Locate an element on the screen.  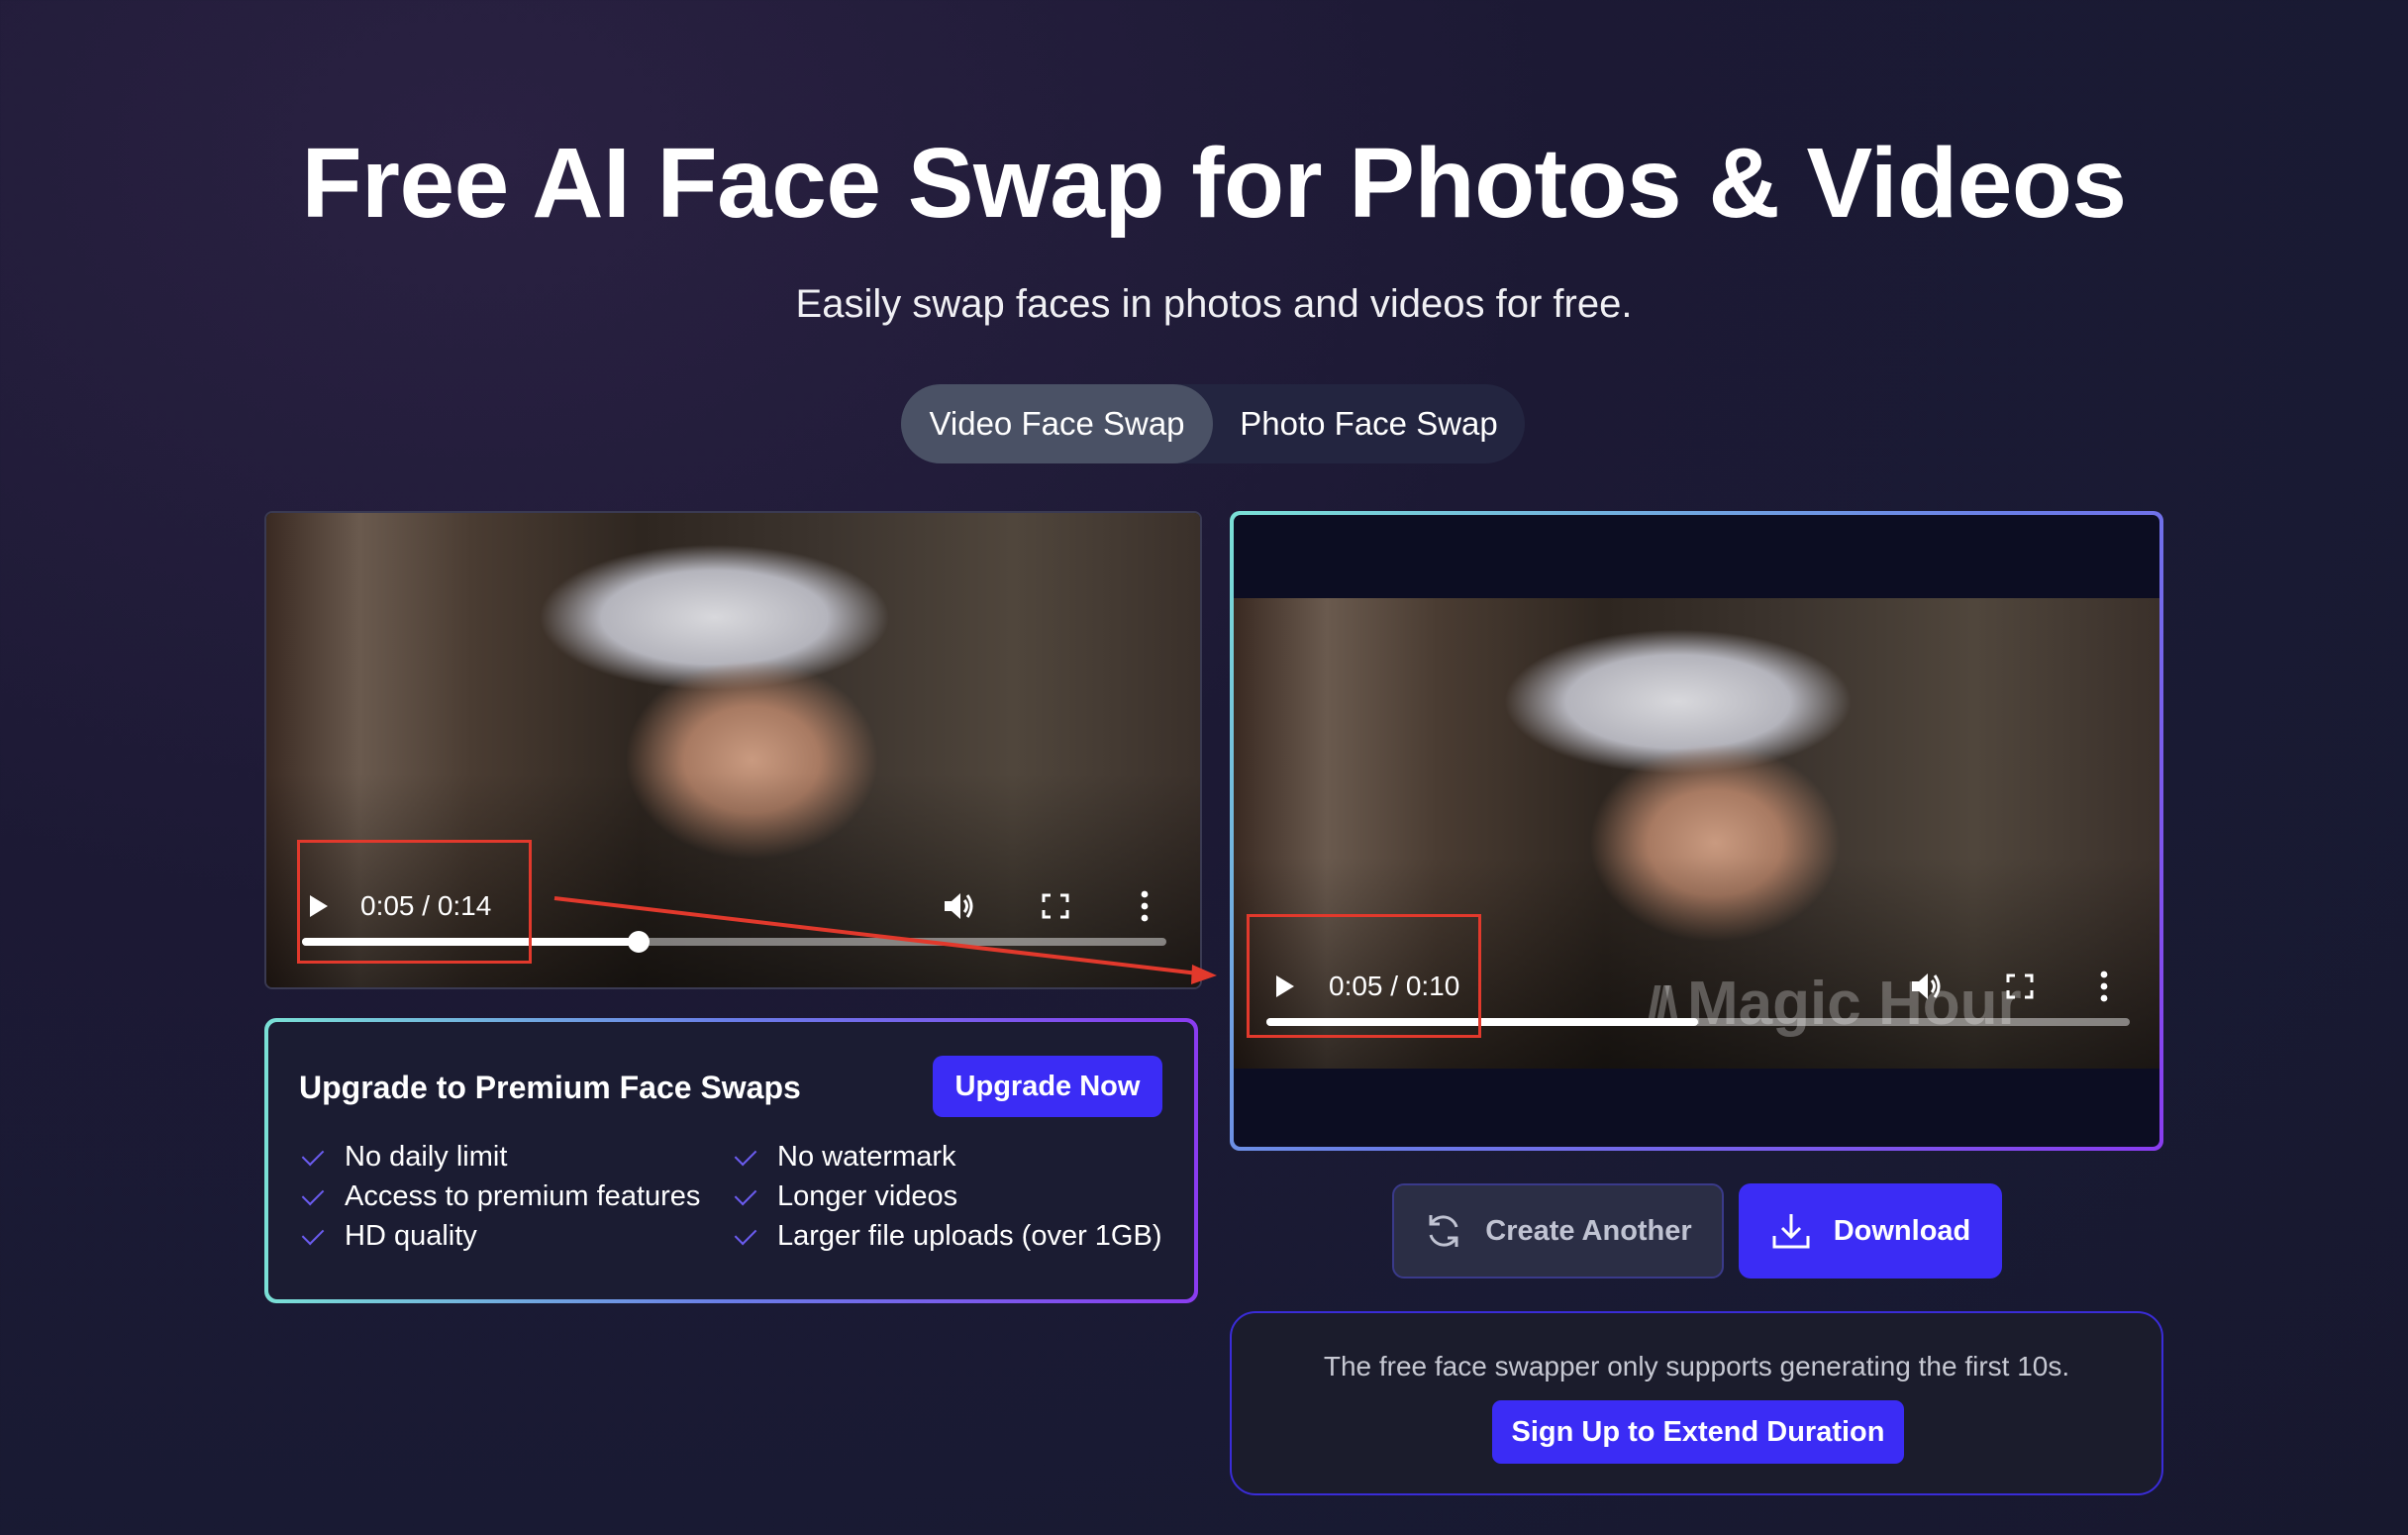
feature-item: Longer videos is located at coordinates (846, 1196).